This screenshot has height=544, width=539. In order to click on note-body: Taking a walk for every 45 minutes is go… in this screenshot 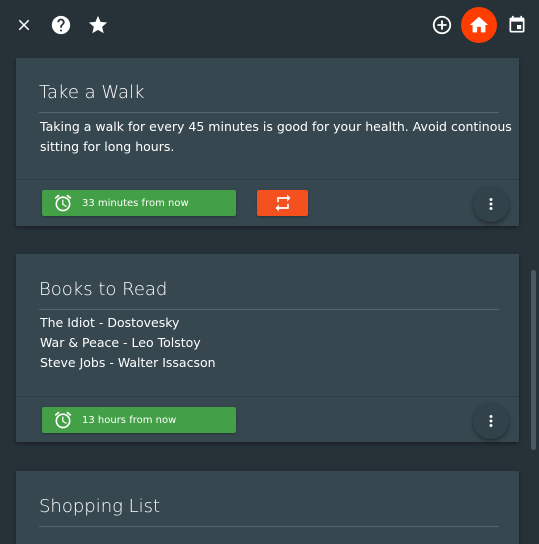, I will do `click(276, 137)`.